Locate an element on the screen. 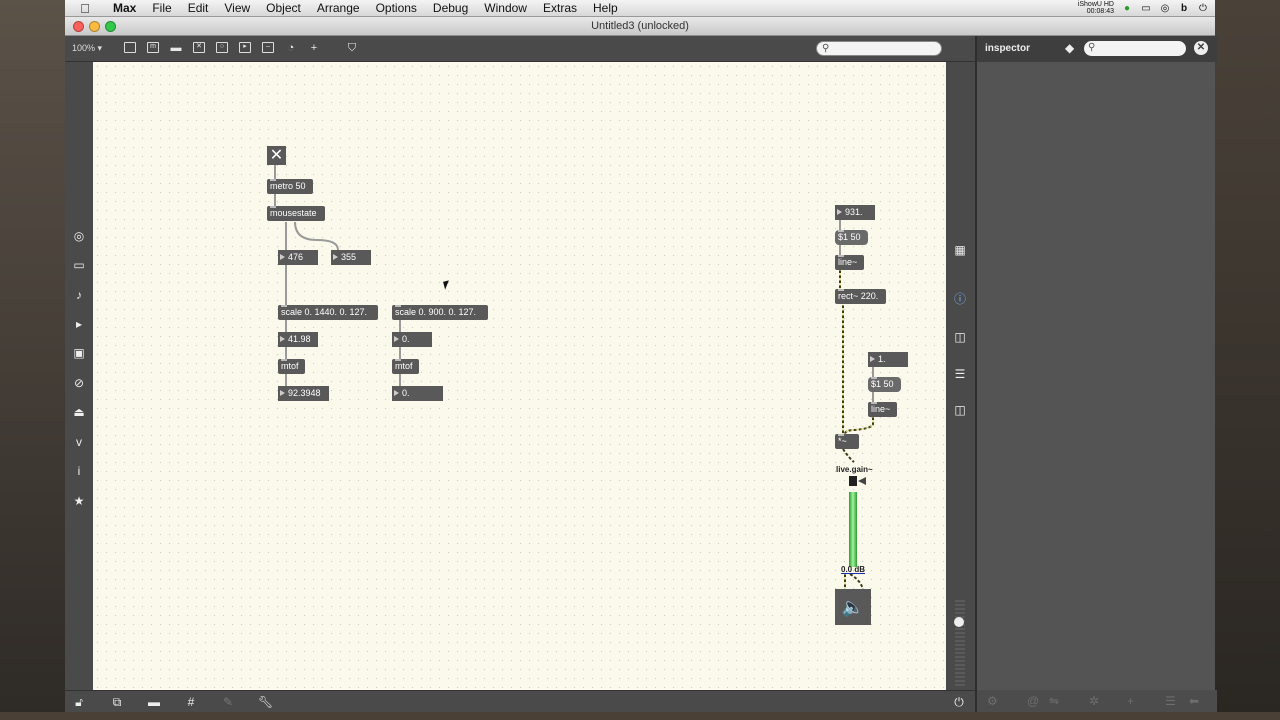 The height and width of the screenshot is (720, 1280). mtof-object-1: mtof is located at coordinates (291, 366).